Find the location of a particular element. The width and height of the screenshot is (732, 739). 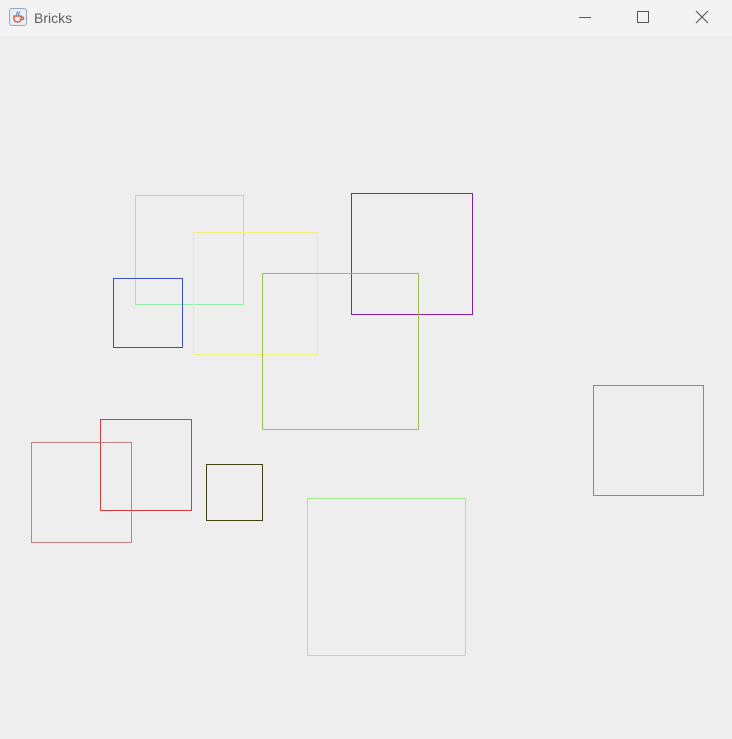

maximize-button is located at coordinates (643, 16).